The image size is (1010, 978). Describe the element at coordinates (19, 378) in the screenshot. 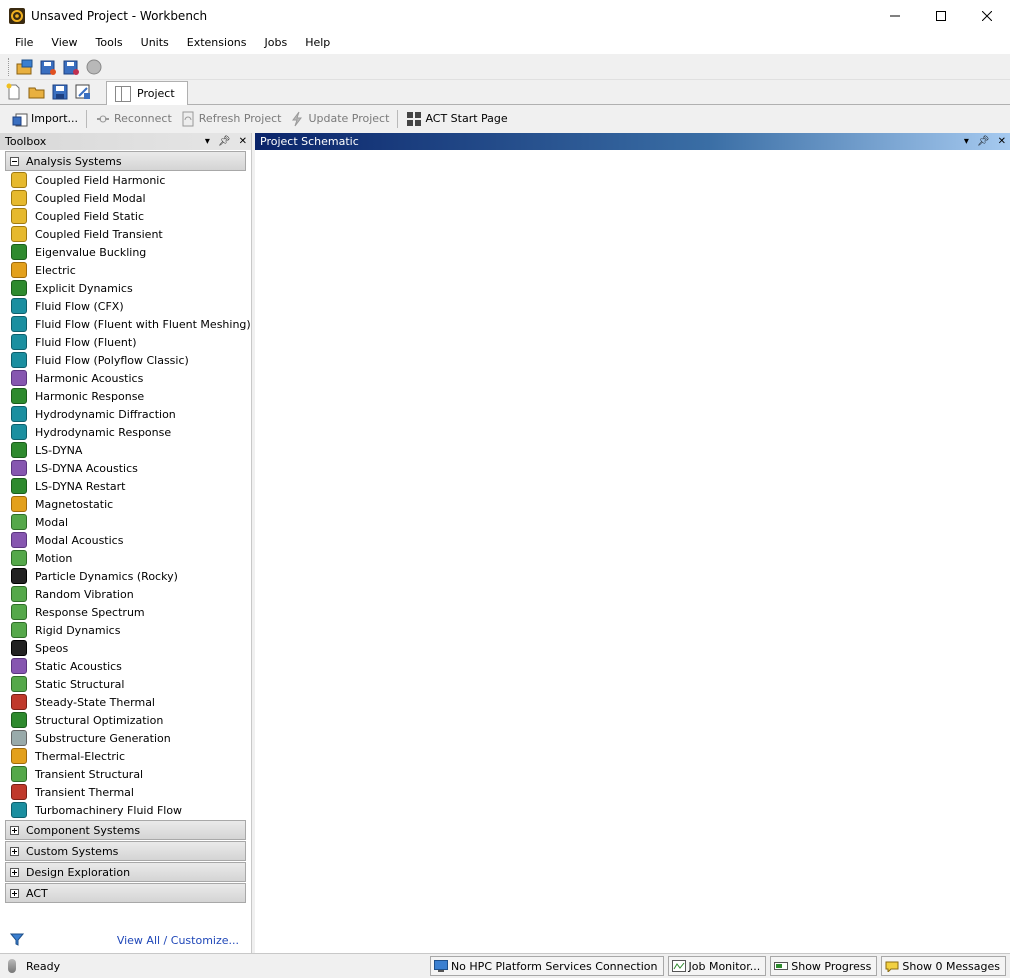

I see `acoustics-icon` at that location.